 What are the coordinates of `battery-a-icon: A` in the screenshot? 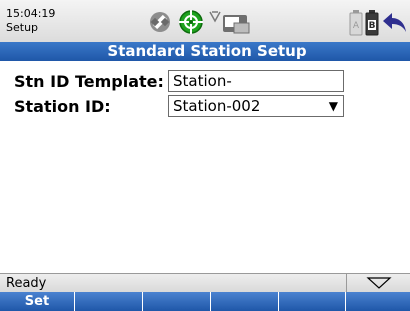 It's located at (356, 23).